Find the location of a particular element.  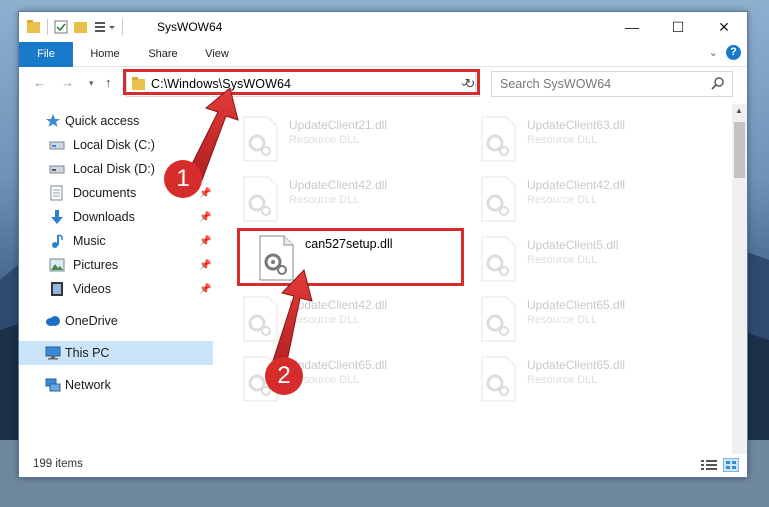

ribbon-tabs: File Home Share View ⌄ ? is located at coordinates (383, 70).